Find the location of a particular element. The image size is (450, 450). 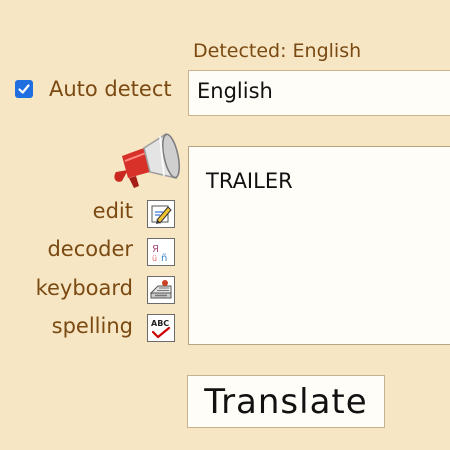

detected-language-label: Detected: English is located at coordinates (277, 51).